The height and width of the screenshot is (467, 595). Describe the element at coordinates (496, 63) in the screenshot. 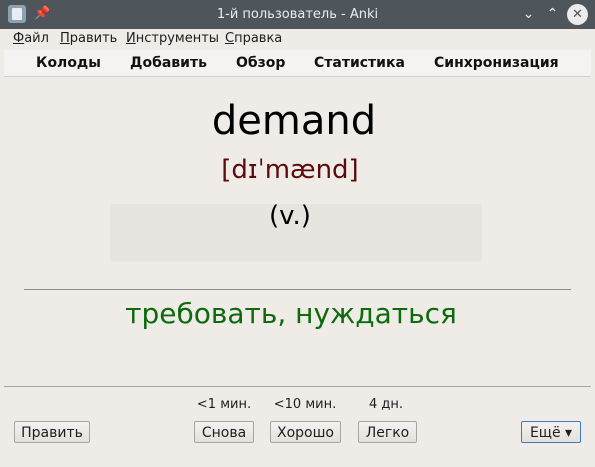

I see `toolbar-sync-link: Синхронизация` at that location.